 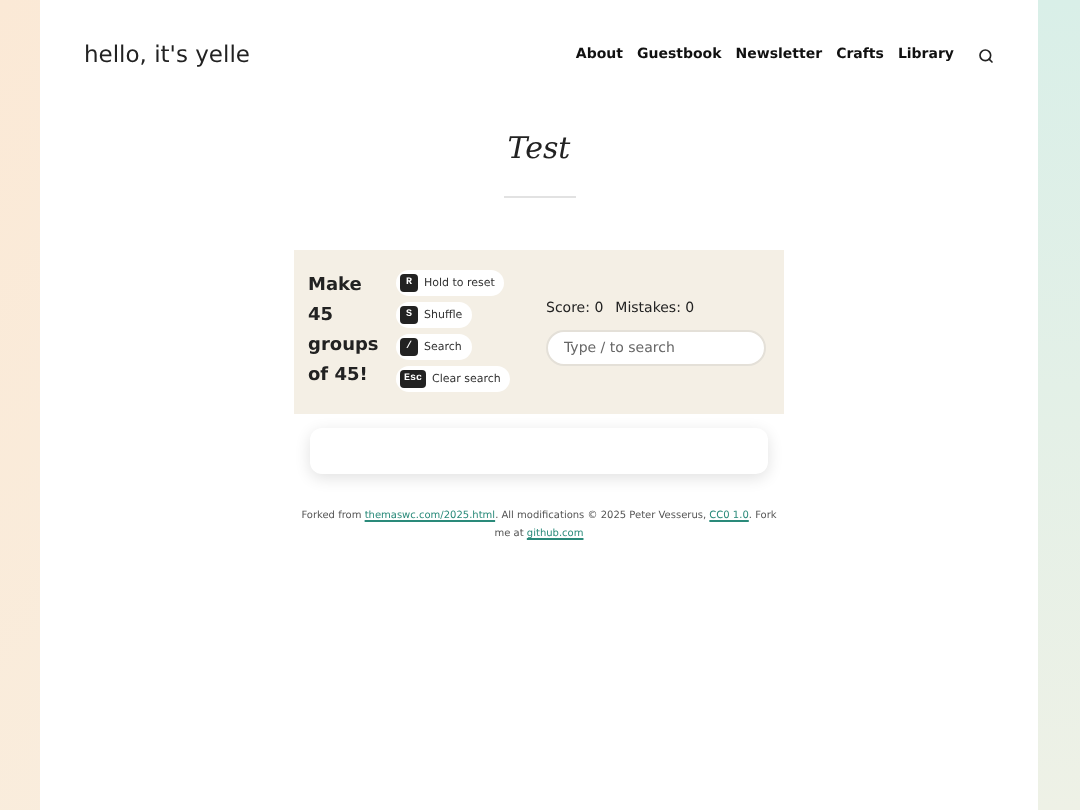 What do you see at coordinates (539, 149) in the screenshot?
I see `page-title: Test` at bounding box center [539, 149].